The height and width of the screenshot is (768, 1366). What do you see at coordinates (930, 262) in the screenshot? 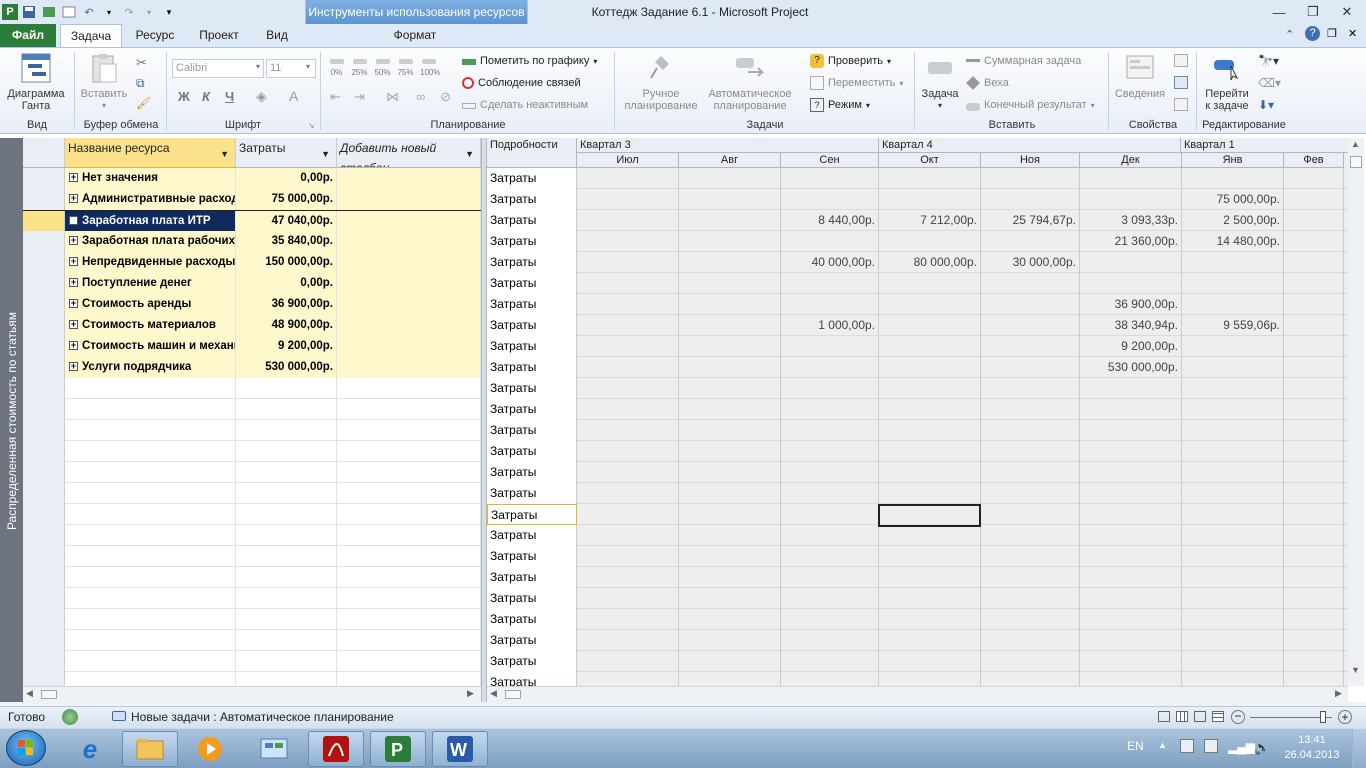
I see `timephased-cell: 80 000,00р.` at bounding box center [930, 262].